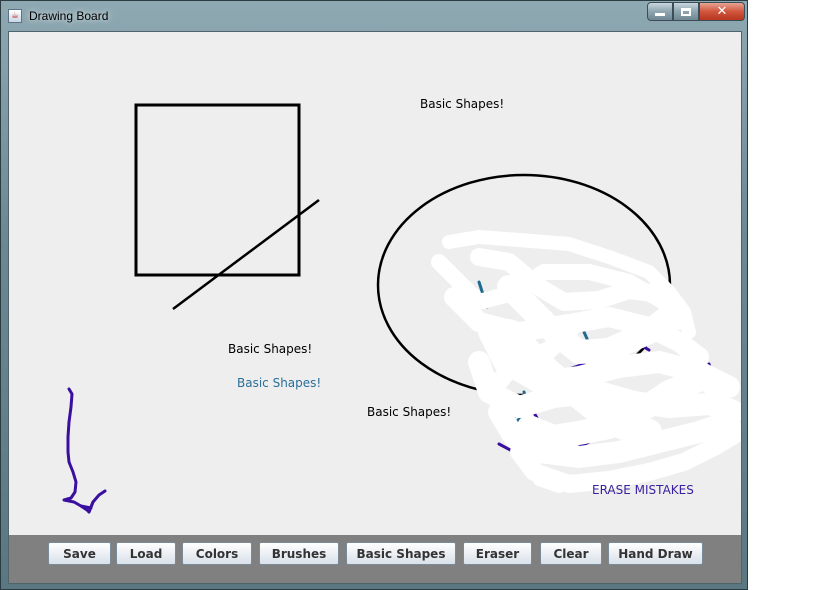 This screenshot has width=837, height=590. What do you see at coordinates (217, 190) in the screenshot?
I see `square-shape` at bounding box center [217, 190].